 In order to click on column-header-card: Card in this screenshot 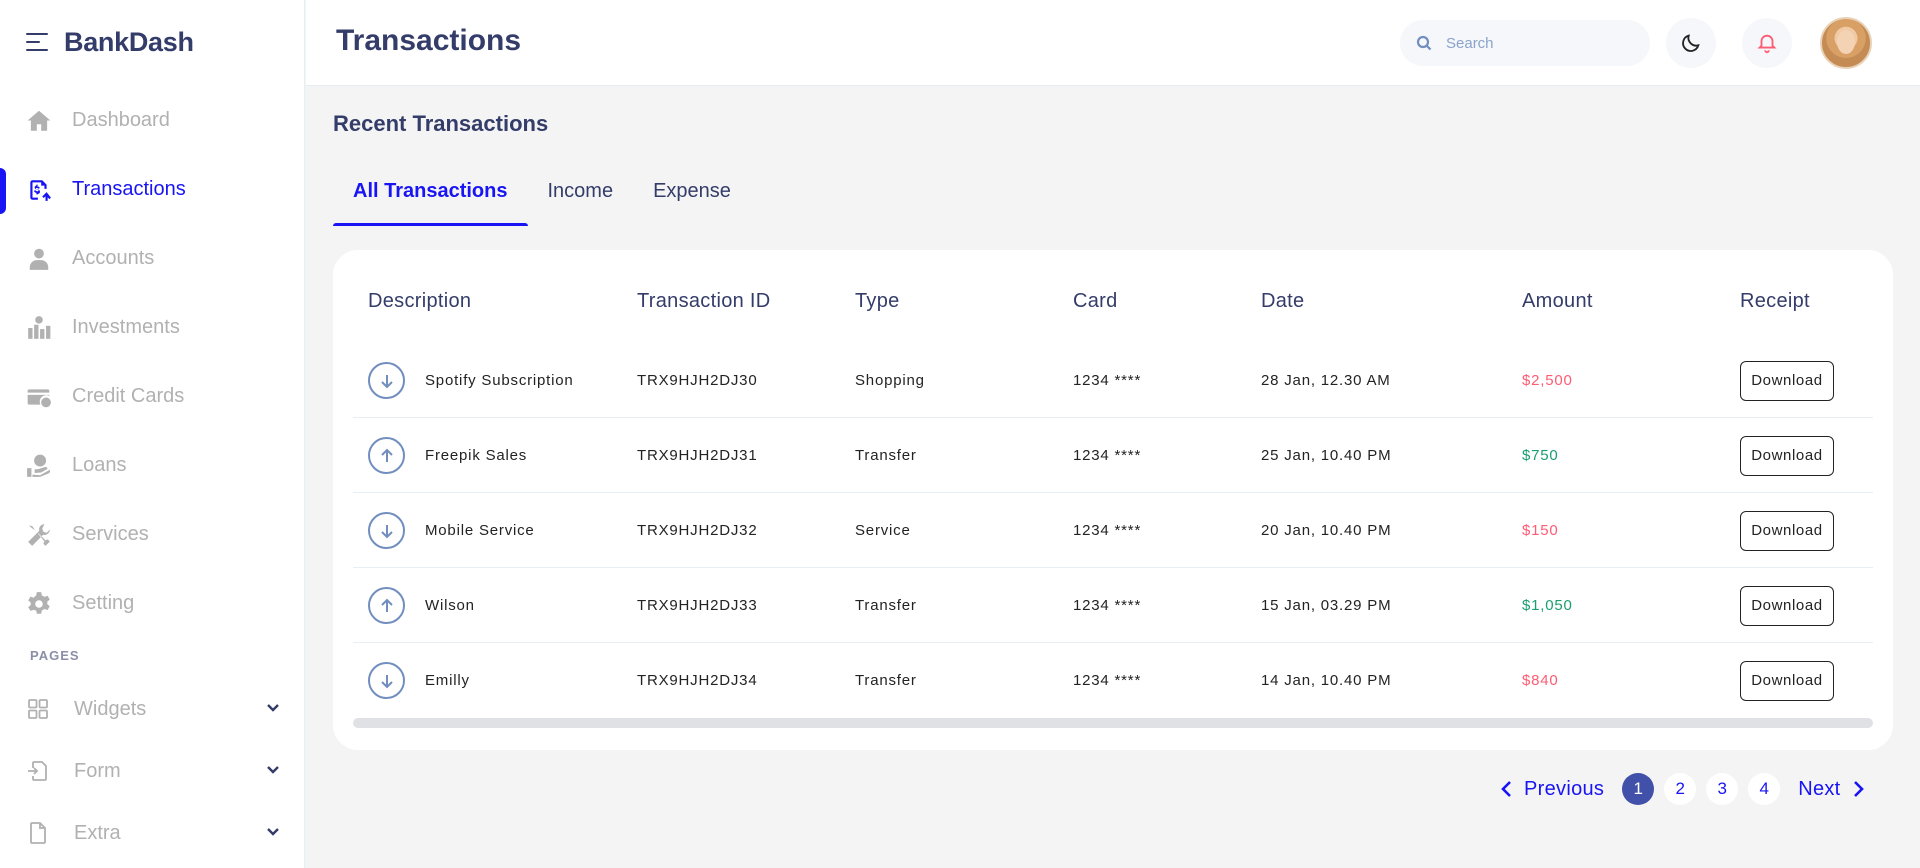, I will do `click(1095, 301)`.